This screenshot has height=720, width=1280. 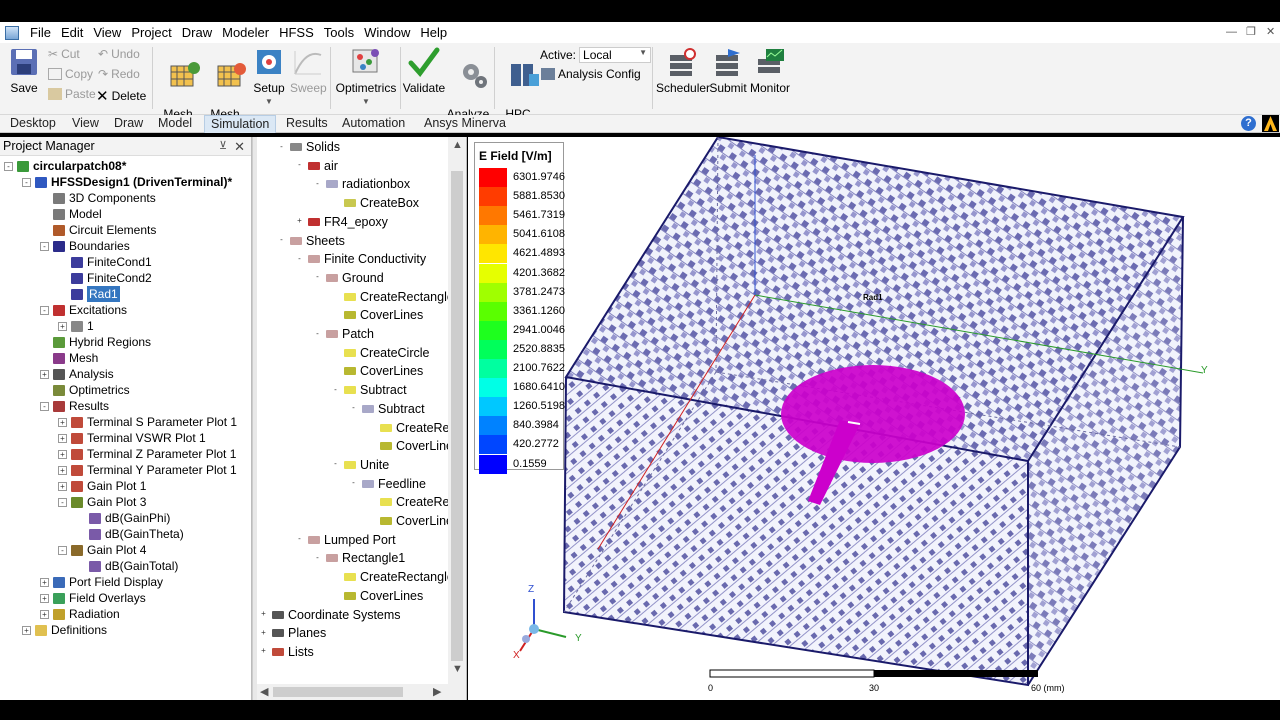 I want to click on model-tree-item: - Patch, so click(x=343, y=334).